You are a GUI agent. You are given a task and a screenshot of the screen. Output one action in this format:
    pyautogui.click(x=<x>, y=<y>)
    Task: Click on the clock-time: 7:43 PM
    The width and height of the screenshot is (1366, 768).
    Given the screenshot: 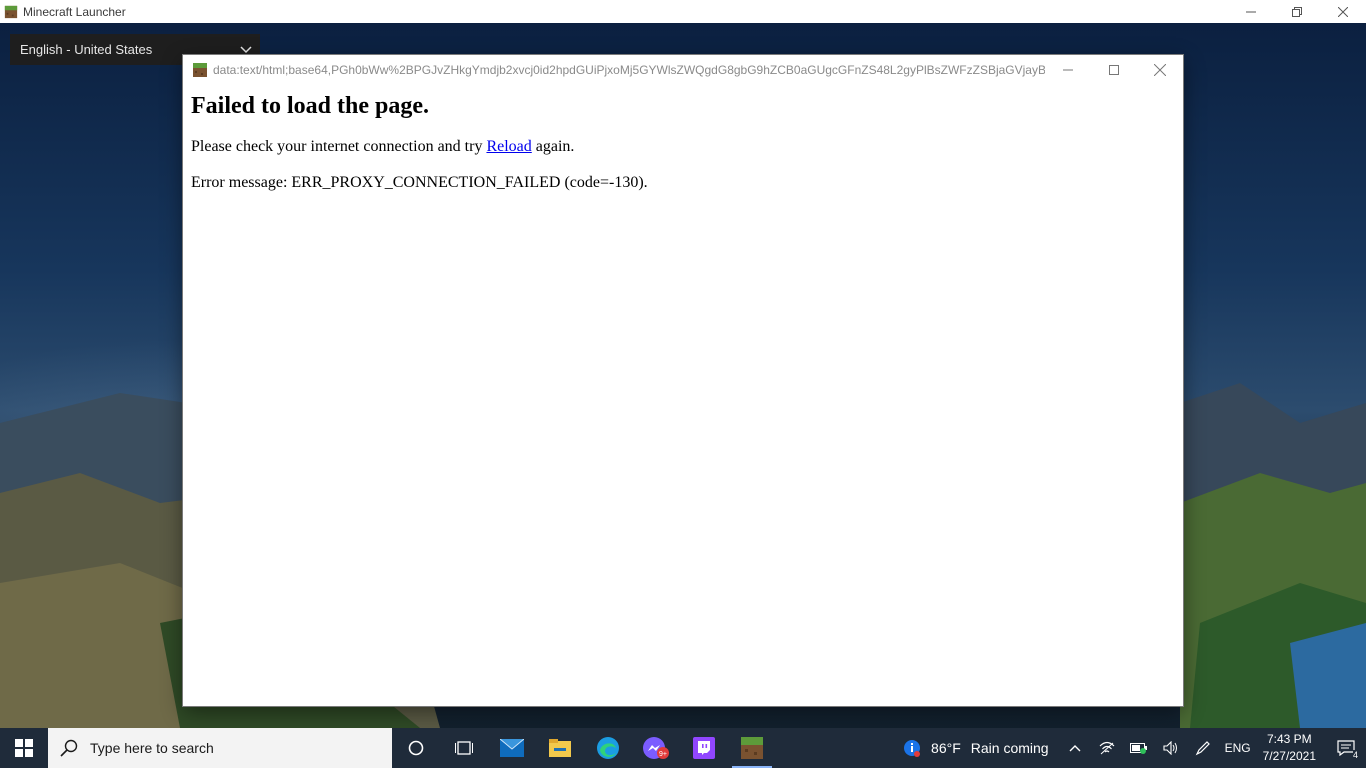 What is the action you would take?
    pyautogui.click(x=1289, y=739)
    